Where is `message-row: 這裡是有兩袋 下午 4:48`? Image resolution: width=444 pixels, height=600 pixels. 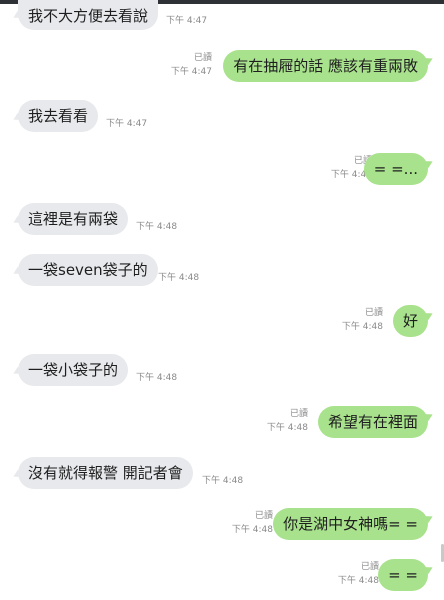 message-row: 這裡是有兩袋 下午 4:48 is located at coordinates (222, 219).